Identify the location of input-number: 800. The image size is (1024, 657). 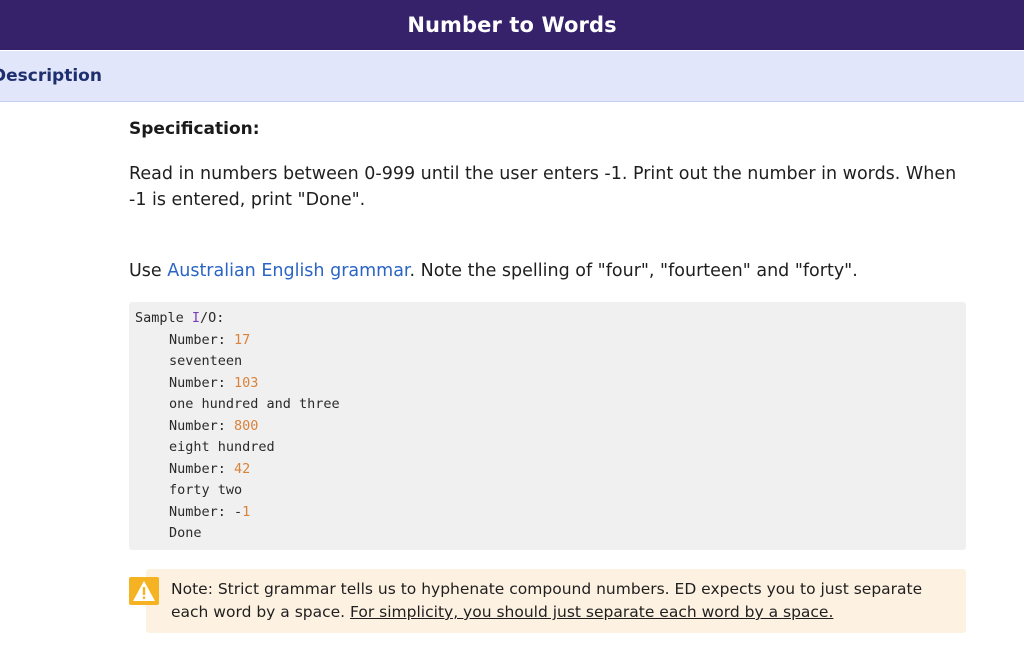
(246, 425).